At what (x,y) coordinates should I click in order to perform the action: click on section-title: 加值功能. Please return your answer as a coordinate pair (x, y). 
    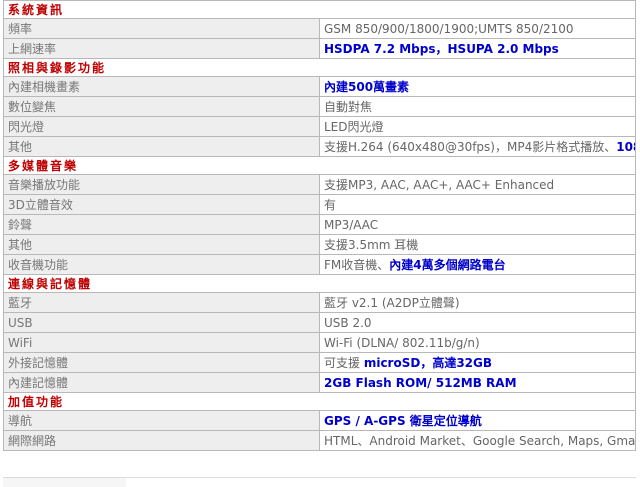
    Looking at the image, I should click on (319, 401).